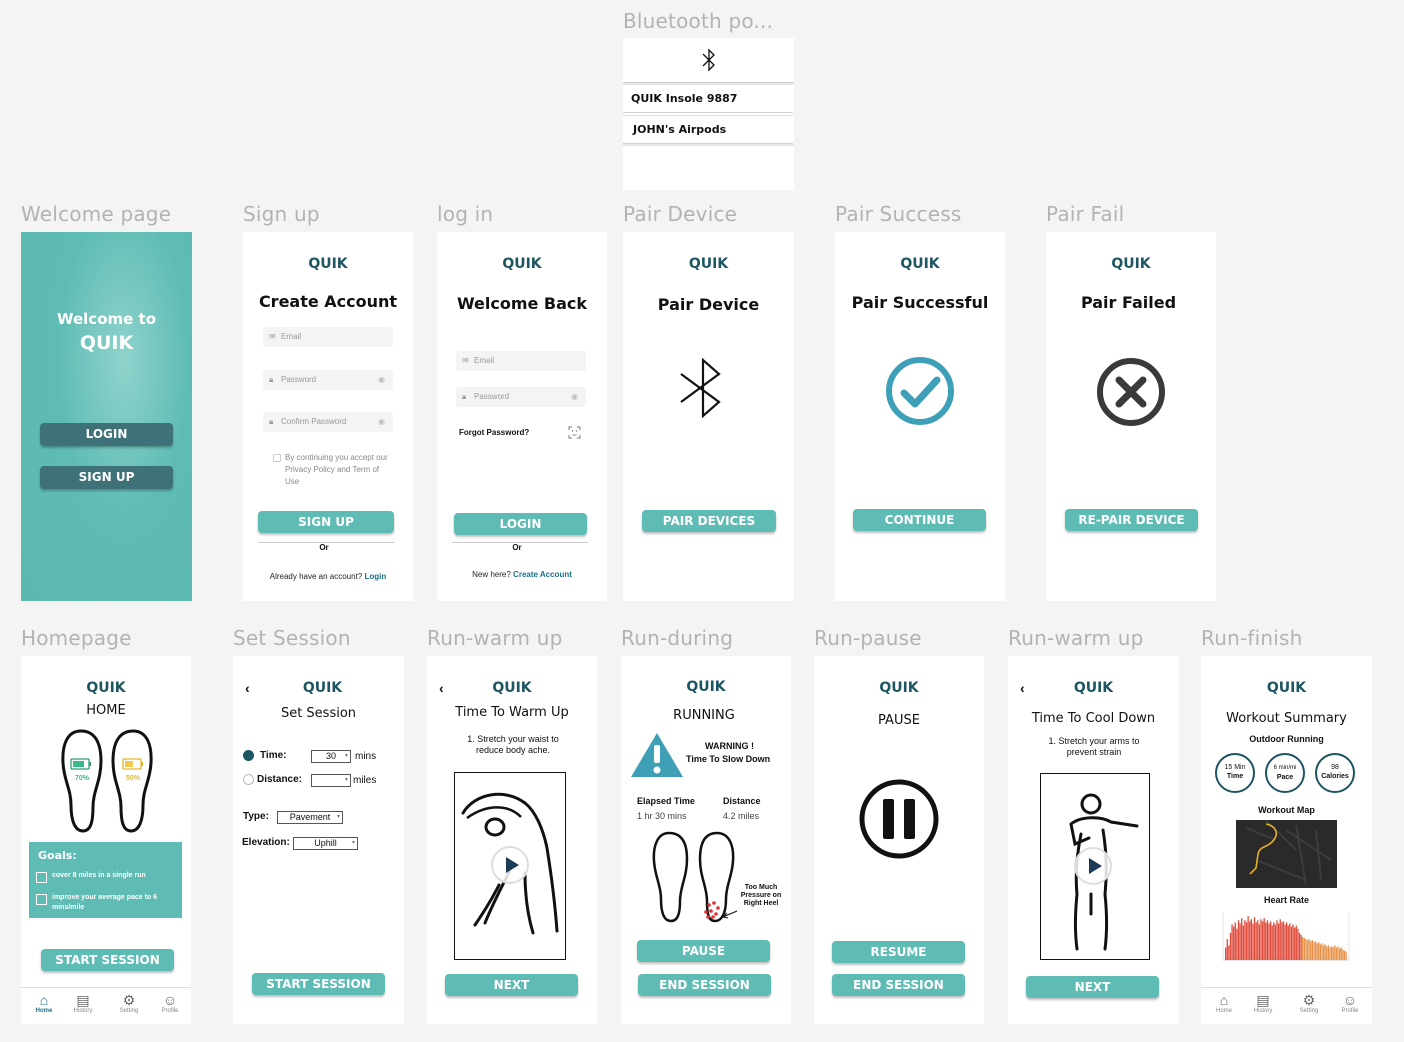  What do you see at coordinates (325, 843) in the screenshot?
I see `elevation-select: Uphill ▾` at bounding box center [325, 843].